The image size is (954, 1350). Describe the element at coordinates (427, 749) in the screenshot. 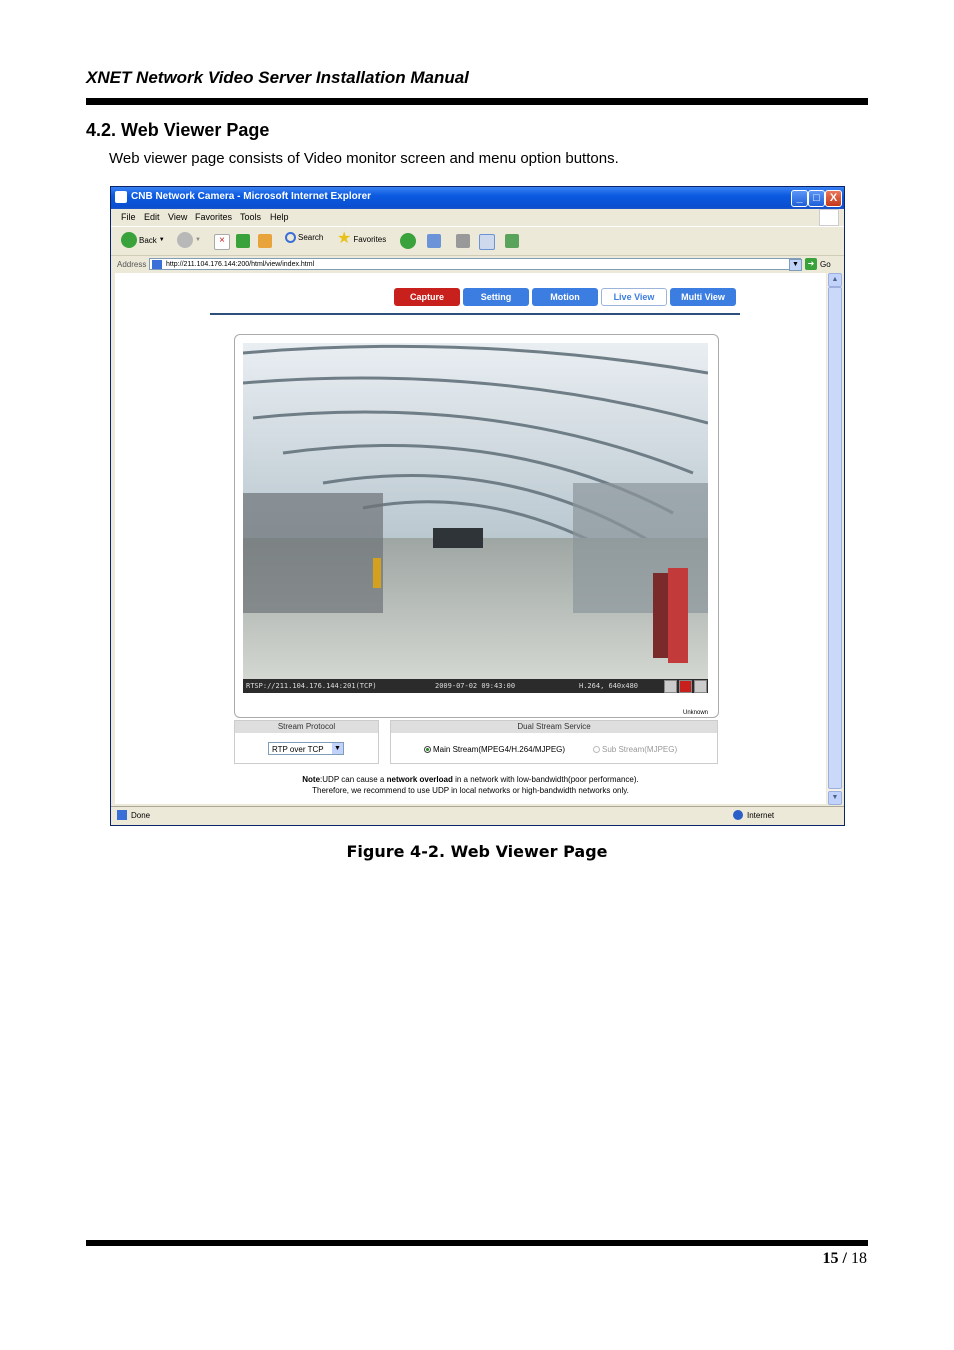

I see `radio-selected-icon` at that location.